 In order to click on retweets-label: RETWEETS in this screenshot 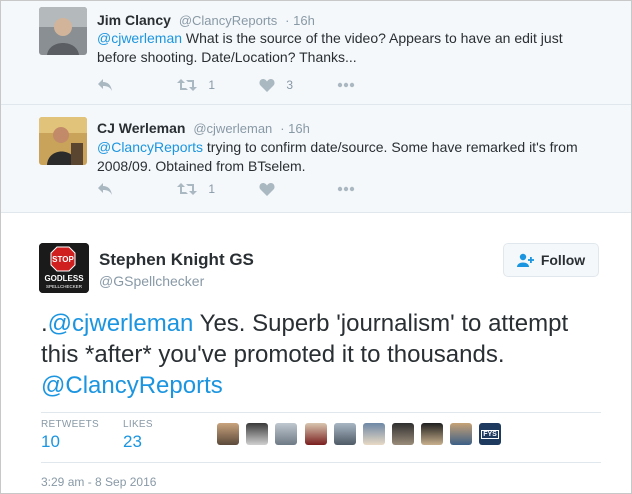, I will do `click(70, 424)`.